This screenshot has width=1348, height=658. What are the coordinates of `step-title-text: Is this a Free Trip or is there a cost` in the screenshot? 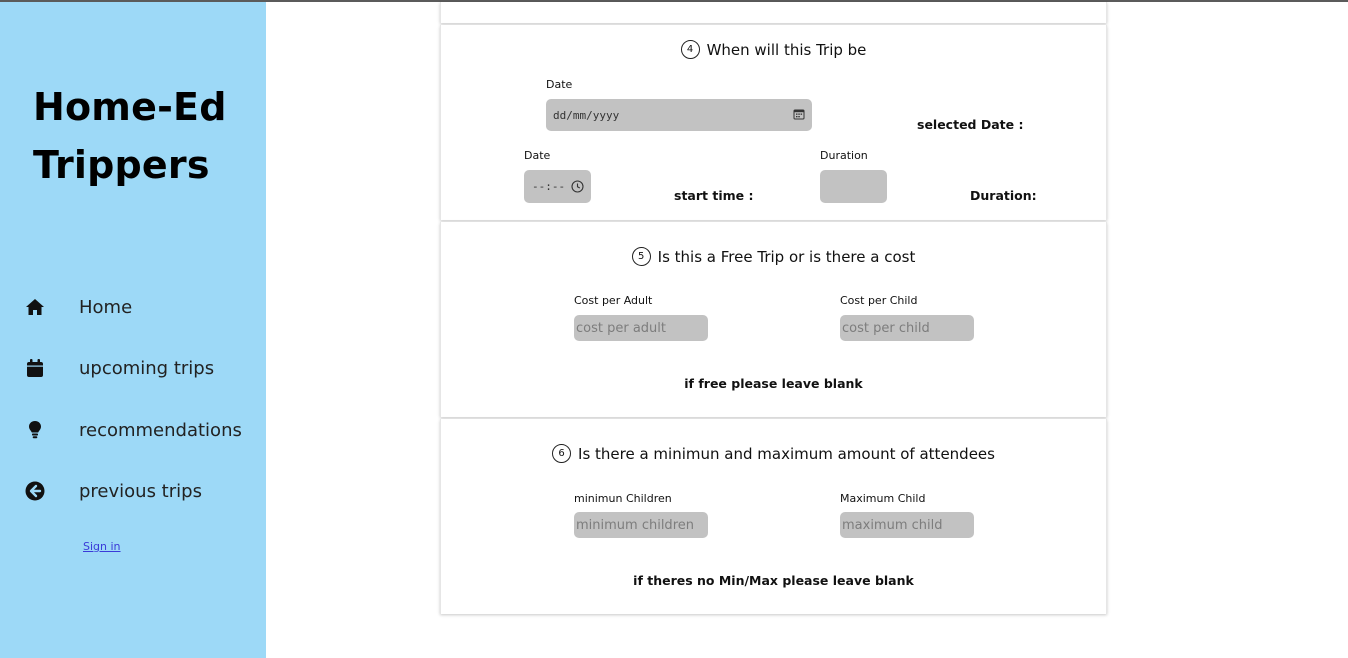 It's located at (786, 256).